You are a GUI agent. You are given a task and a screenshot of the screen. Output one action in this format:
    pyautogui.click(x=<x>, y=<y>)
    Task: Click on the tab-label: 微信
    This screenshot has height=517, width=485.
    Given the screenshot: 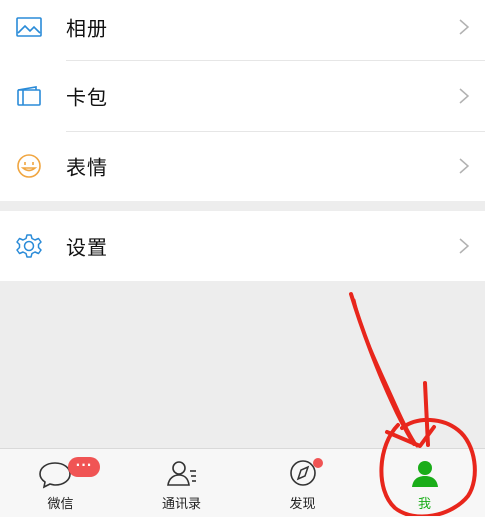 What is the action you would take?
    pyautogui.click(x=60, y=504)
    